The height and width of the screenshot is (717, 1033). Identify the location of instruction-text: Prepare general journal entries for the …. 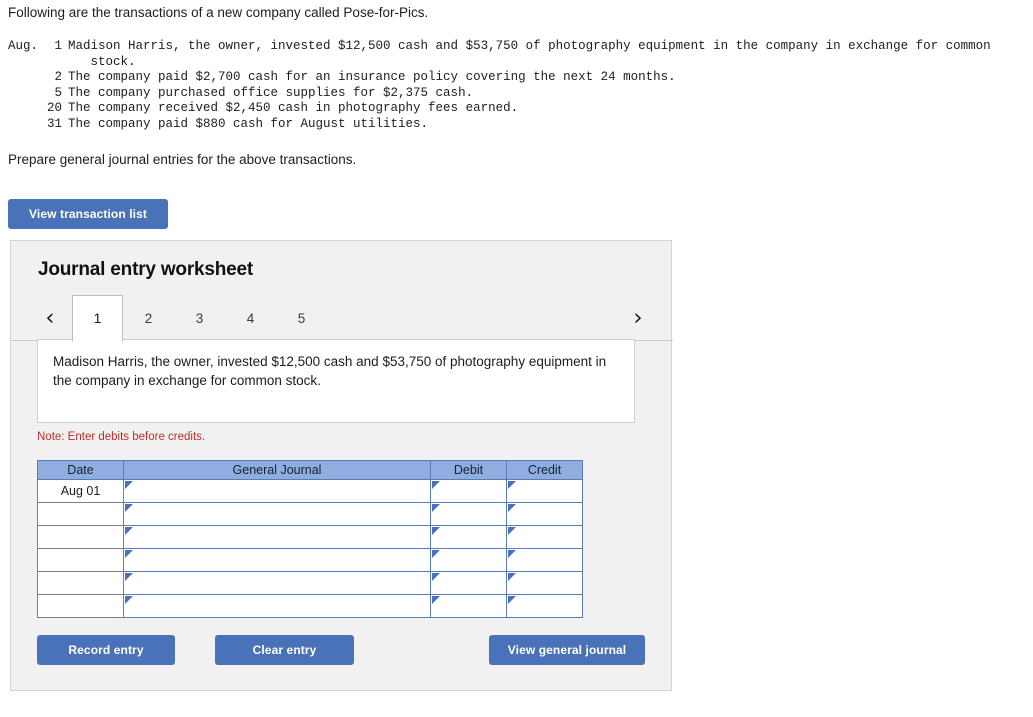
(182, 159).